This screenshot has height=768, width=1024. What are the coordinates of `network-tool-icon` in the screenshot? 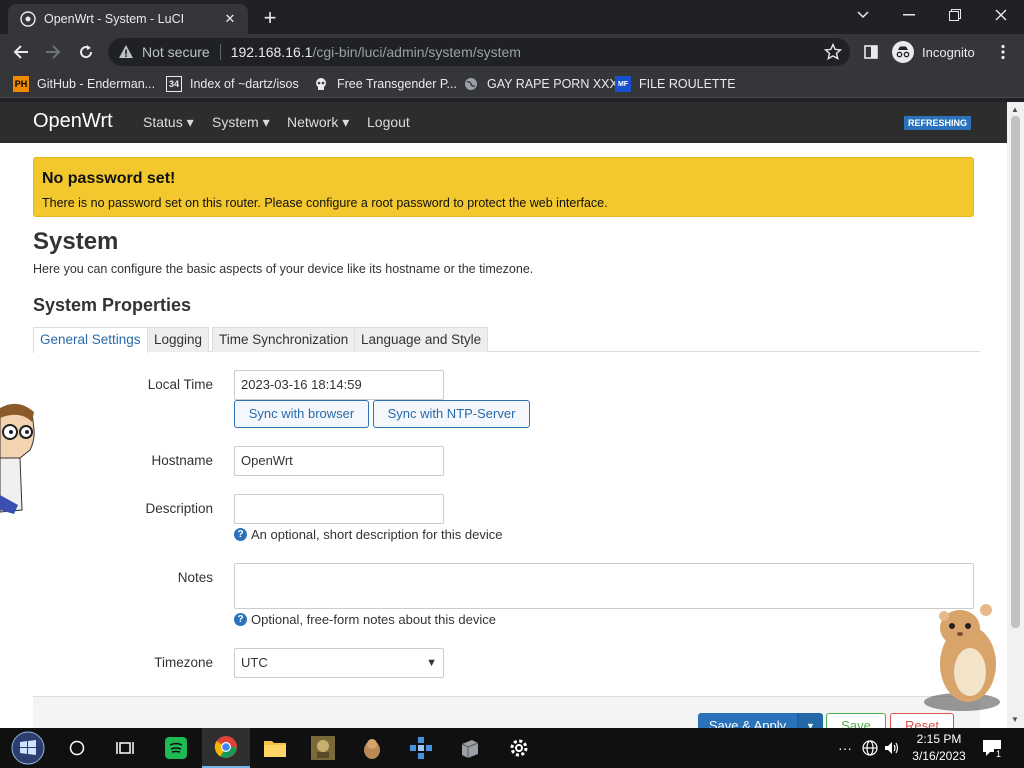 It's located at (421, 748).